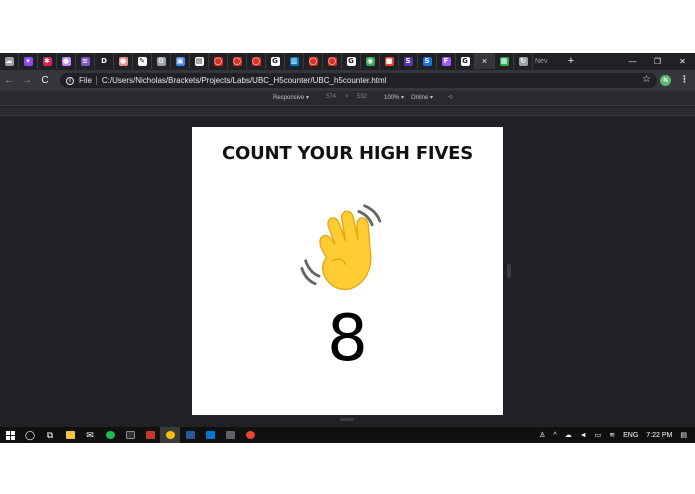 This screenshot has width=695, height=494. Describe the element at coordinates (10, 435) in the screenshot. I see `windows-start-icon` at that location.